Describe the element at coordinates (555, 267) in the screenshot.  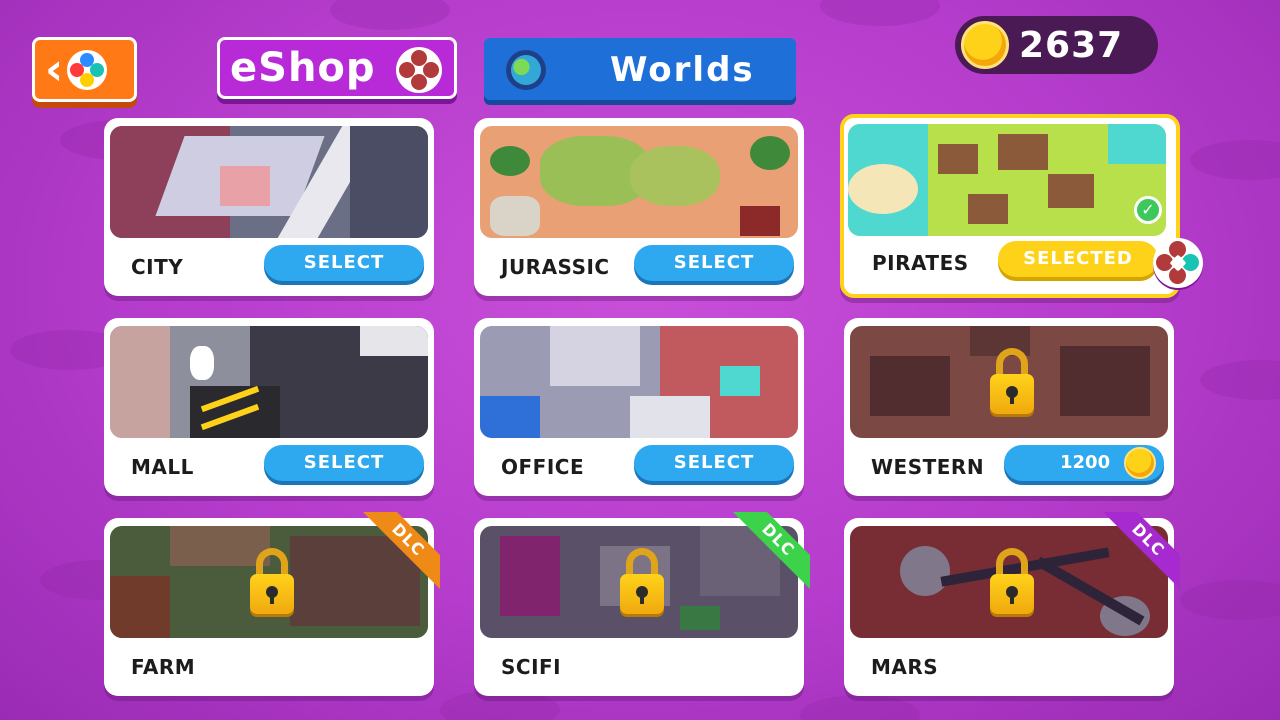
I see `world-name: JURASSIC` at that location.